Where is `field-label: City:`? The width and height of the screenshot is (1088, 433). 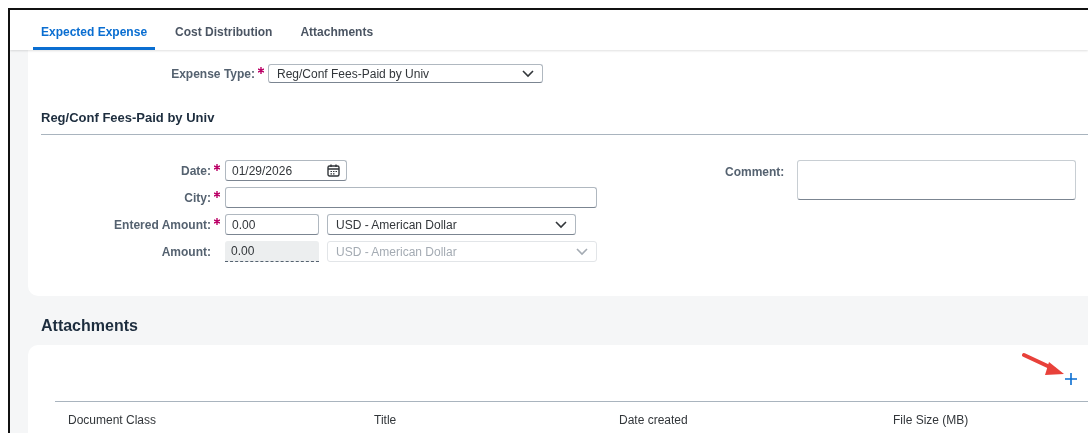 field-label: City: is located at coordinates (197, 197).